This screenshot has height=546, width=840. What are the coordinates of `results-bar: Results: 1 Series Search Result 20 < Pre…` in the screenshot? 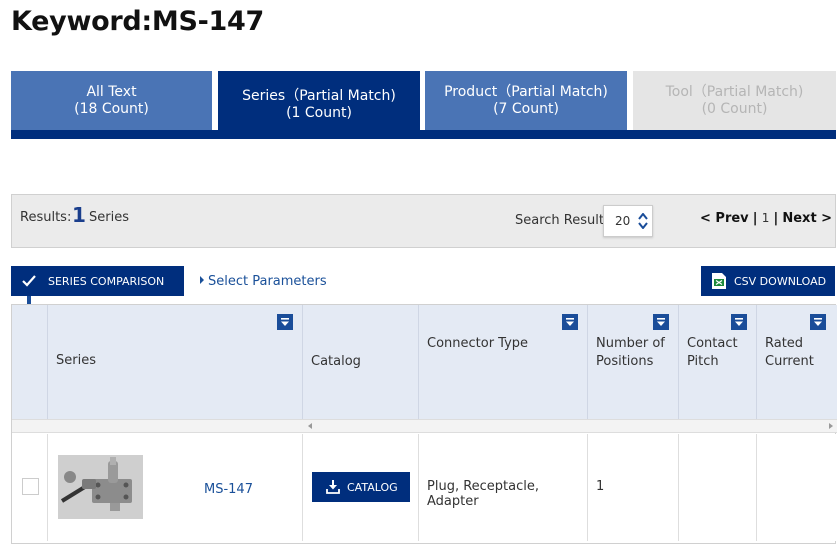 It's located at (423, 221).